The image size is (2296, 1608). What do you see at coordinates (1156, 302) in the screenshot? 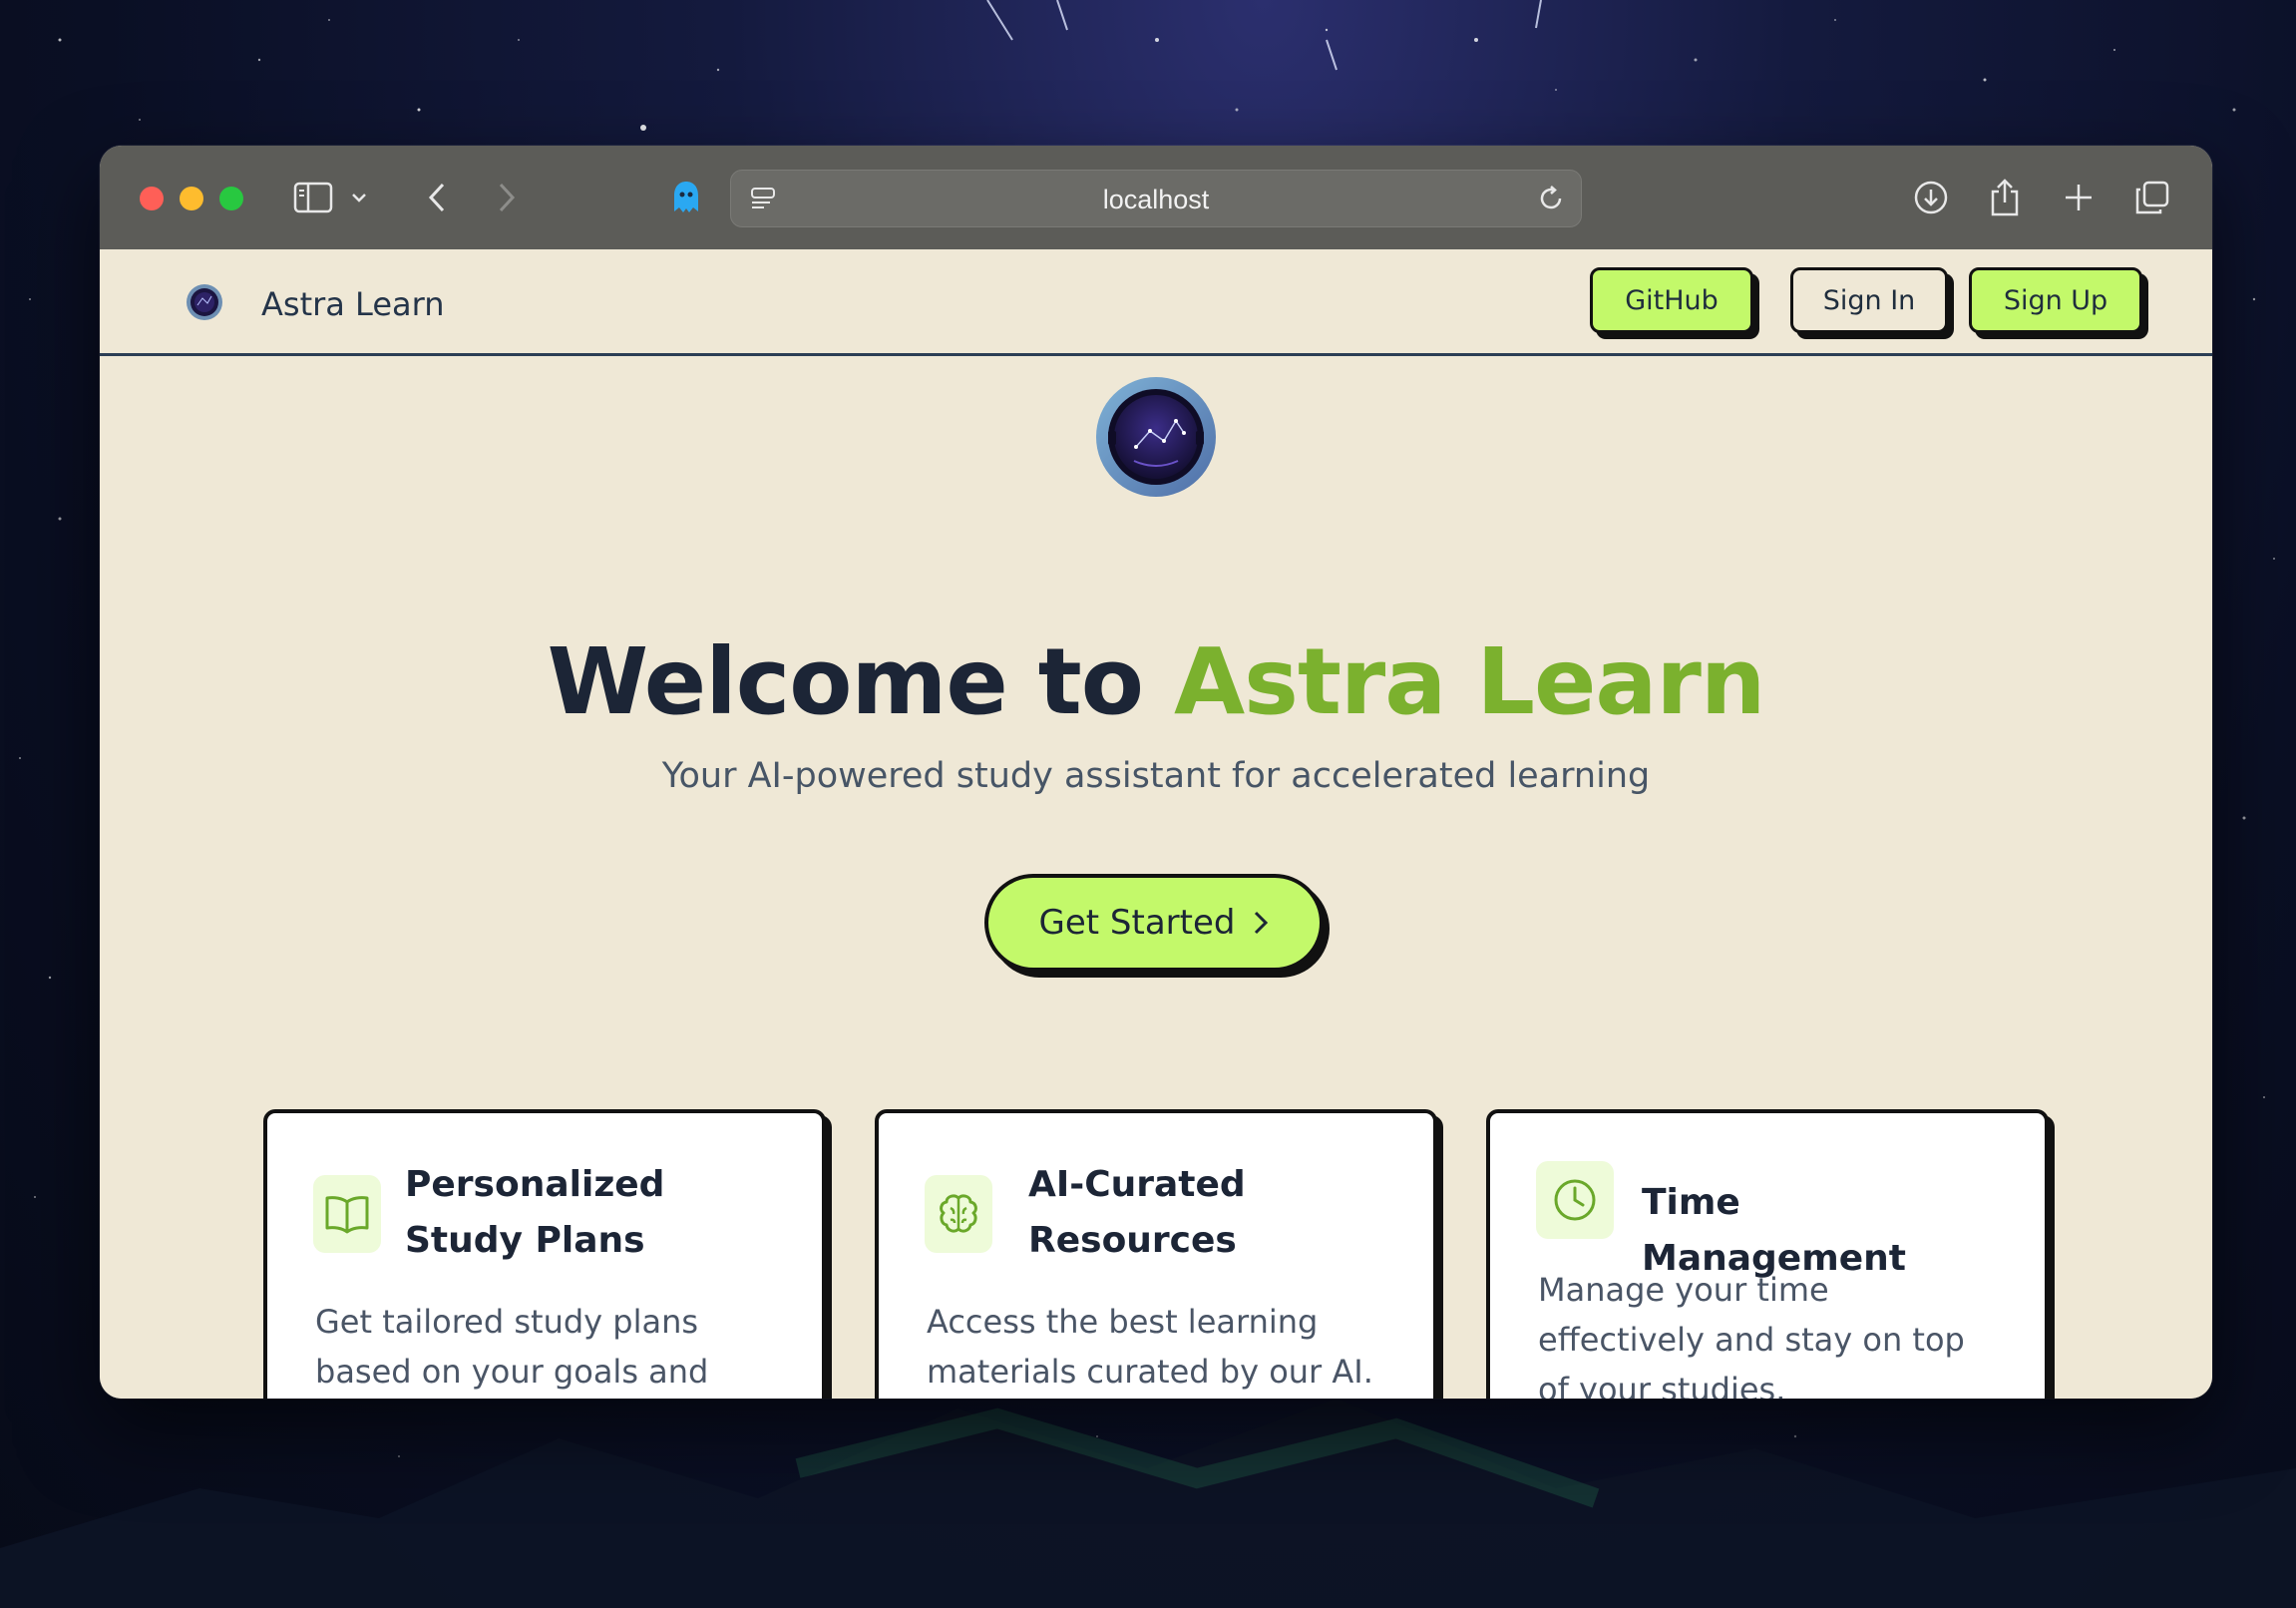
I see `site-navbar: Astra Learn GitHub Sign In Sign Up` at bounding box center [1156, 302].